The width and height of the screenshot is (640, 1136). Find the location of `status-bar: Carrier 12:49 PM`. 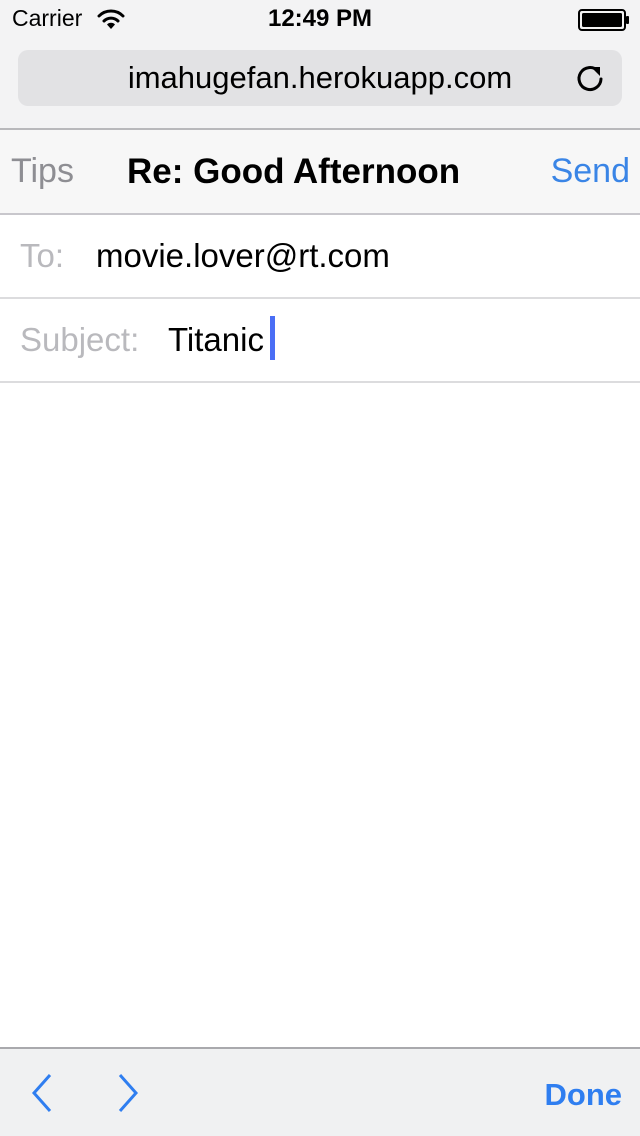

status-bar: Carrier 12:49 PM is located at coordinates (320, 20).